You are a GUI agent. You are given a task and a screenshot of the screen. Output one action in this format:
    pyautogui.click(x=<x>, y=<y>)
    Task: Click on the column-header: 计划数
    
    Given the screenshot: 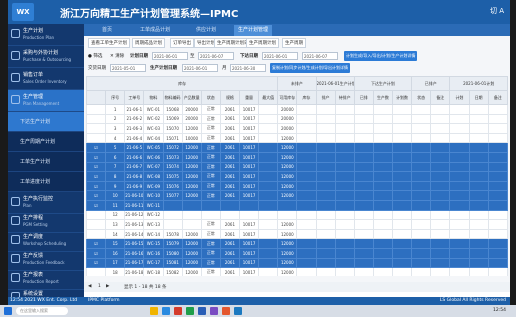 What is the action you would take?
    pyautogui.click(x=402, y=97)
    